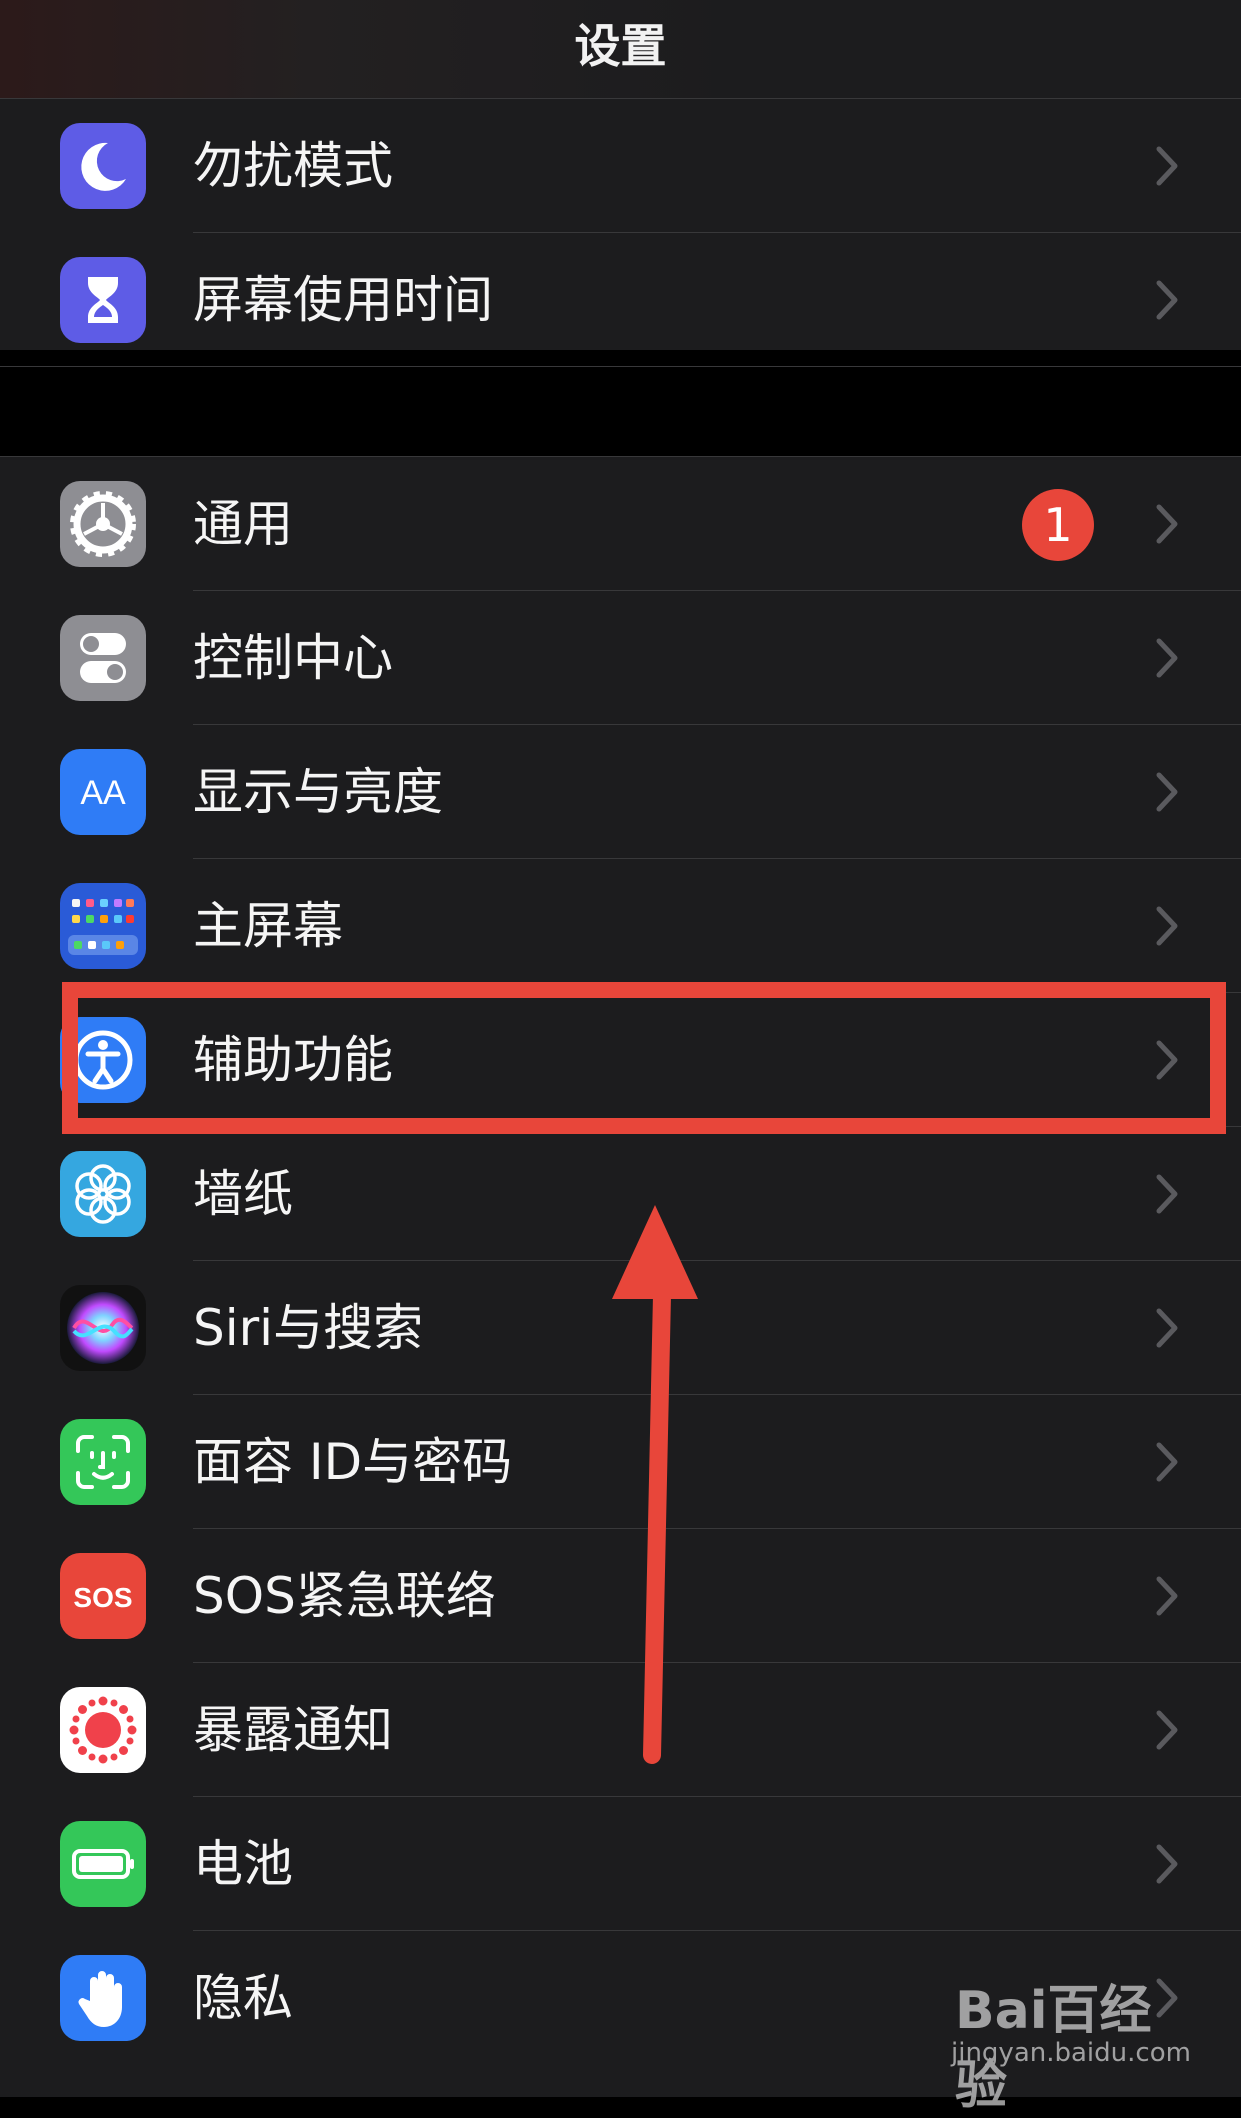  Describe the element at coordinates (620, 1060) in the screenshot. I see `settings-row-accessibility: 辅助功能` at that location.